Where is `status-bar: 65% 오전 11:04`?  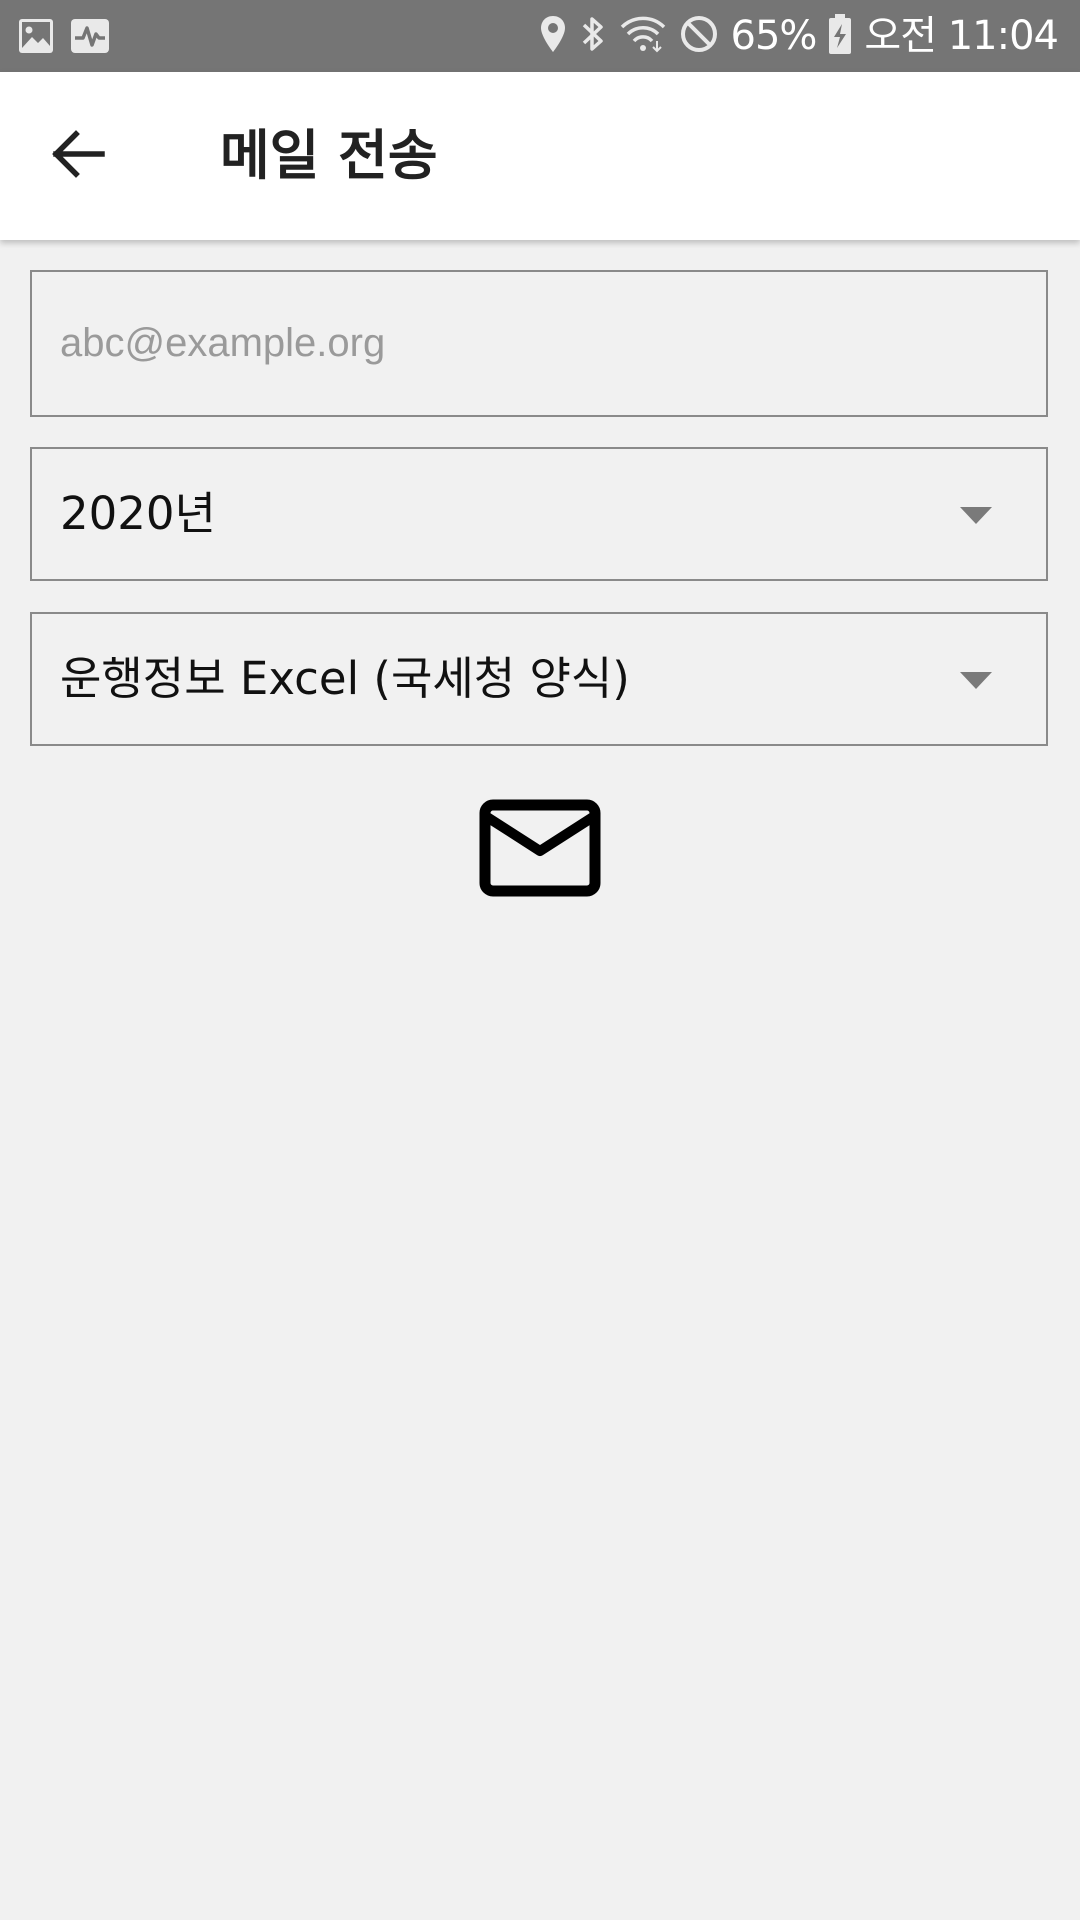 status-bar: 65% 오전 11:04 is located at coordinates (540, 36).